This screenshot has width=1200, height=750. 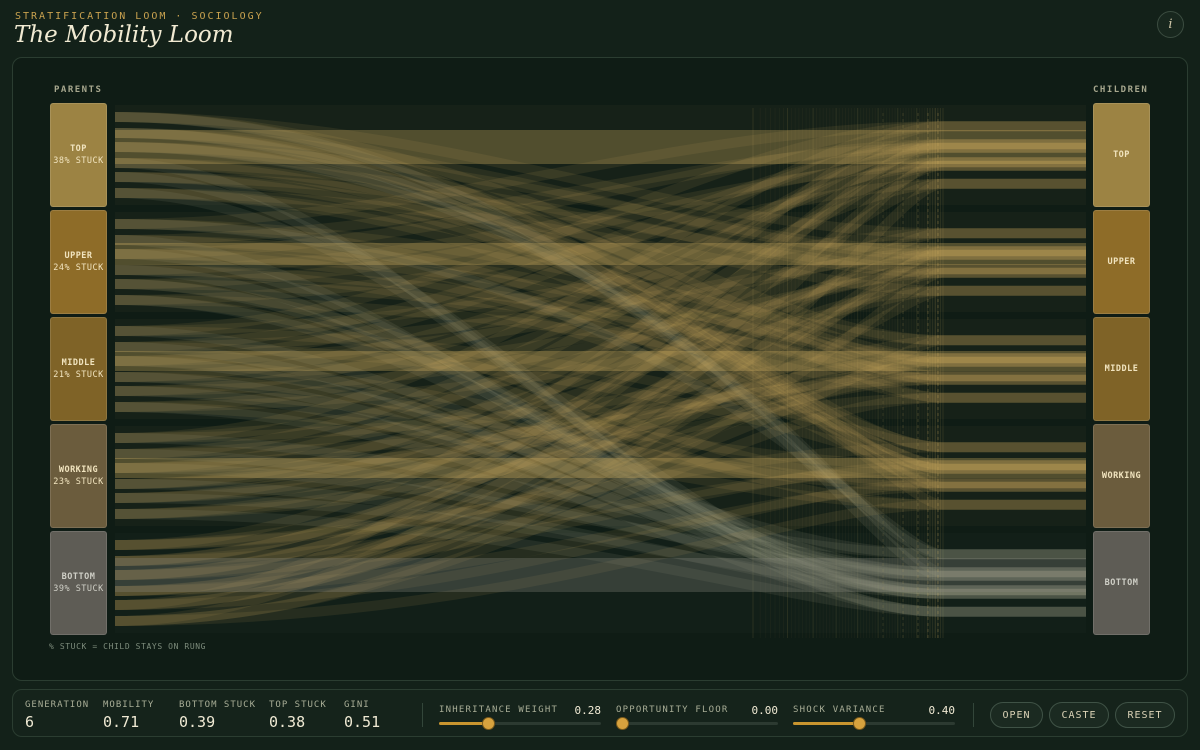 I want to click on reset-button: RESET, so click(x=1145, y=715).